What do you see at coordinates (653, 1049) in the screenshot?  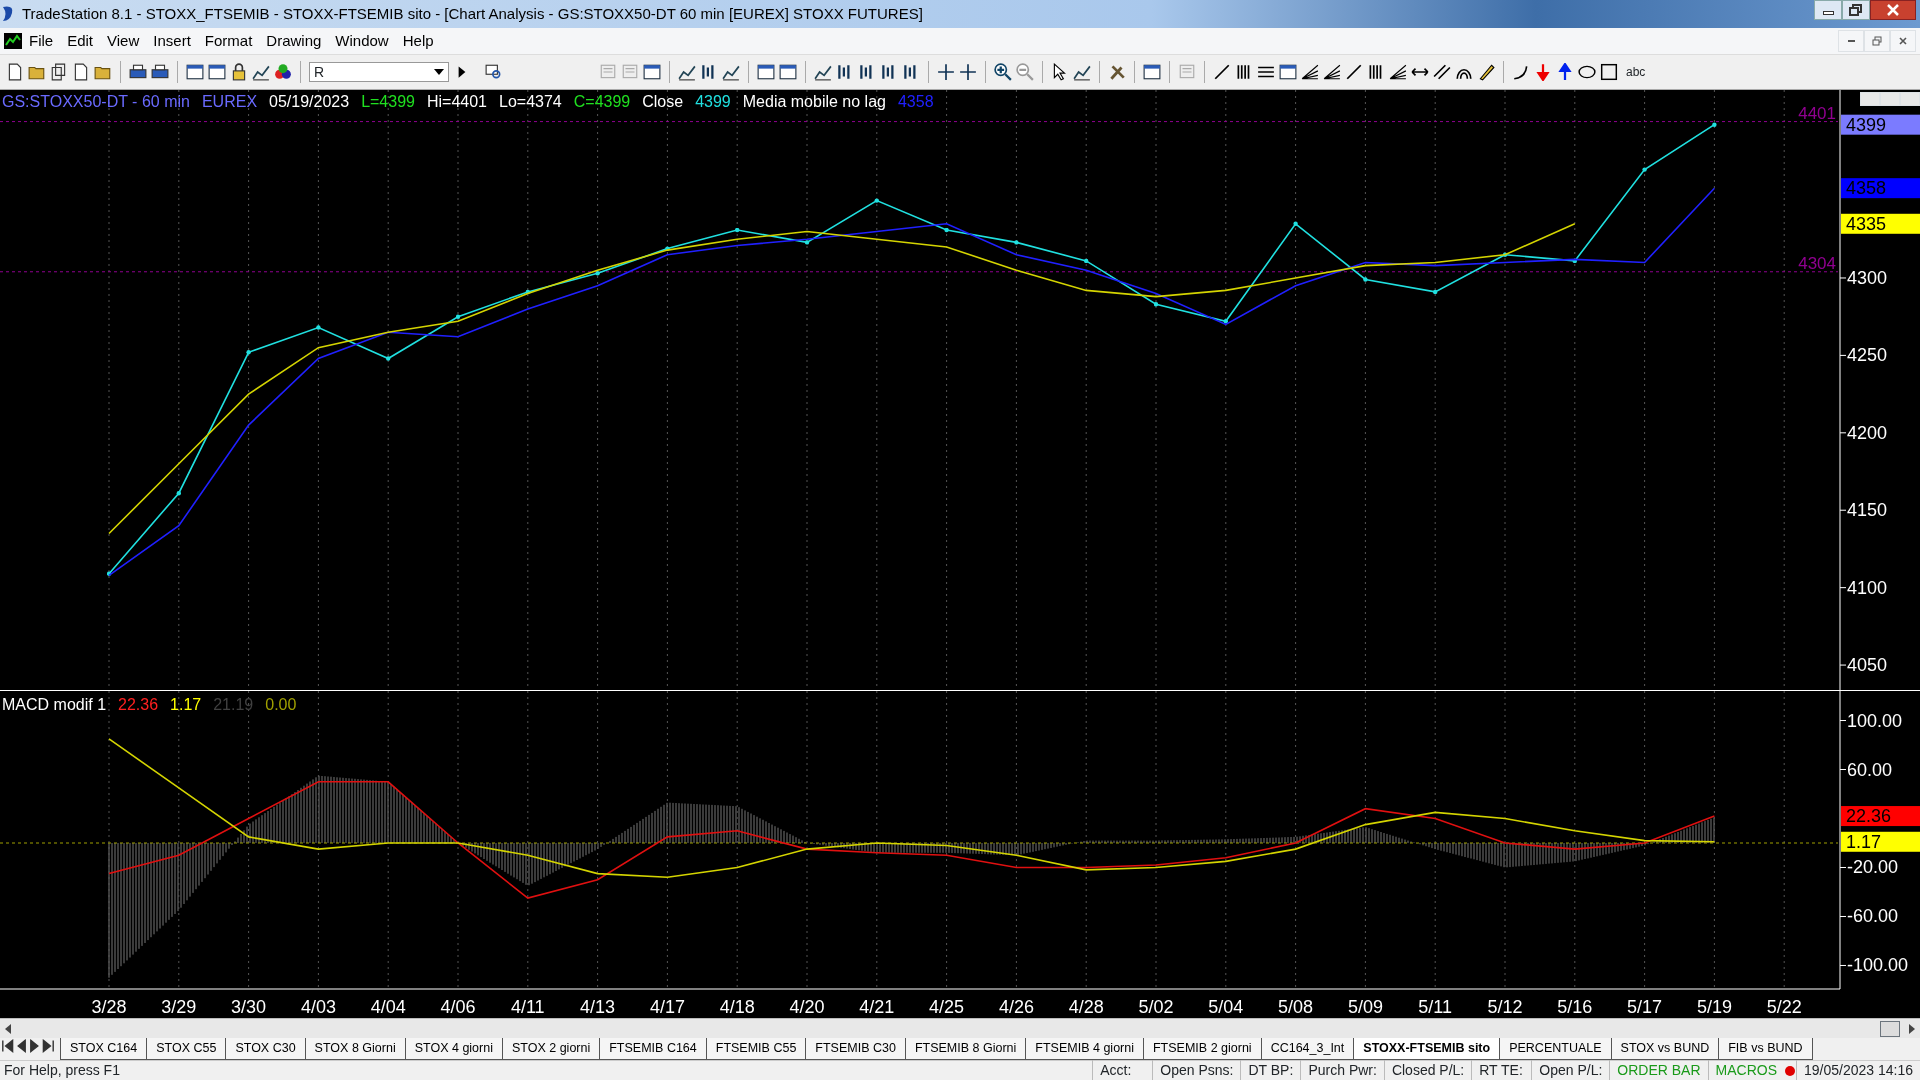 I see `sheet-tab: FTSEMIB C164` at bounding box center [653, 1049].